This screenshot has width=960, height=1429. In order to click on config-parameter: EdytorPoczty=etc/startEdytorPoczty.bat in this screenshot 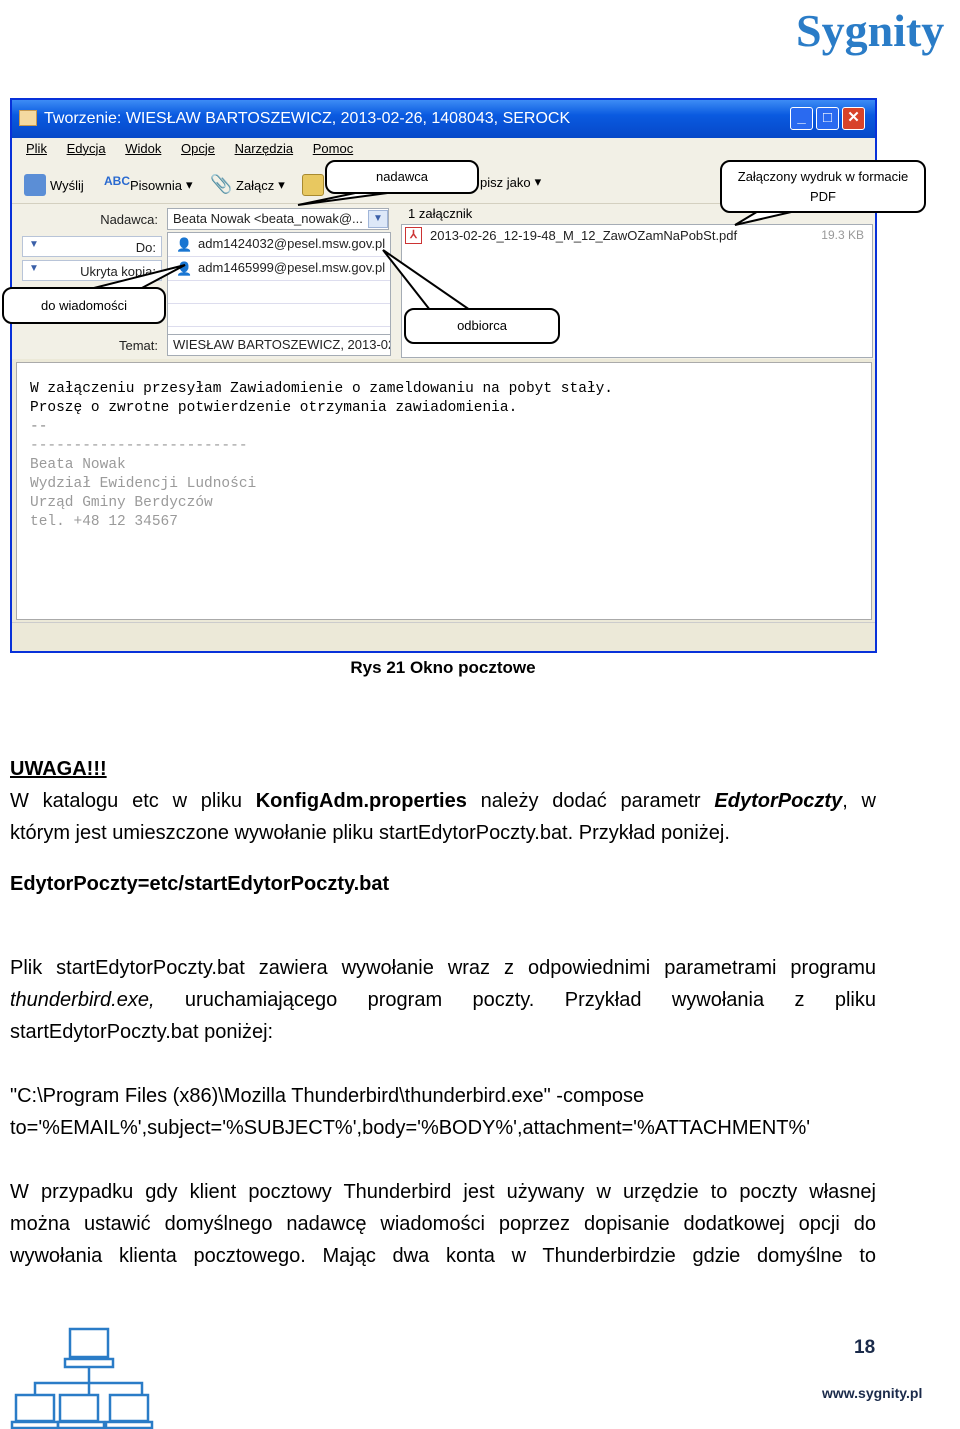, I will do `click(200, 884)`.